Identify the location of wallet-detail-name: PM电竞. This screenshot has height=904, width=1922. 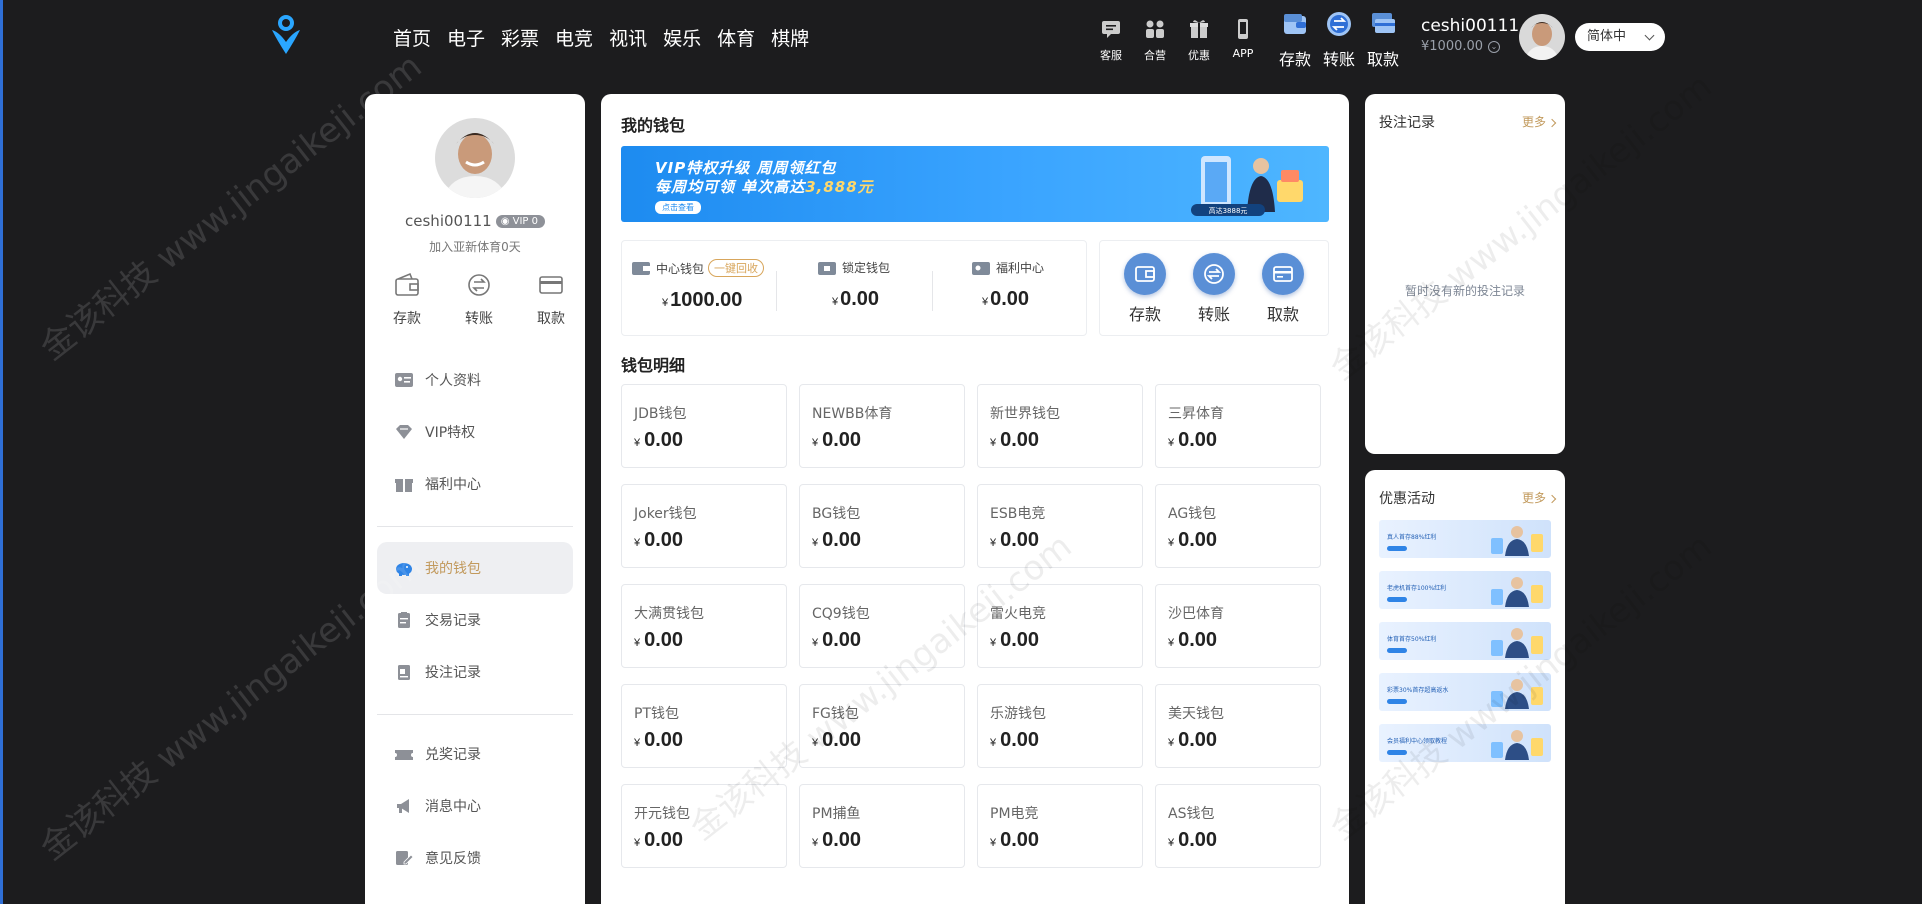
(1014, 814).